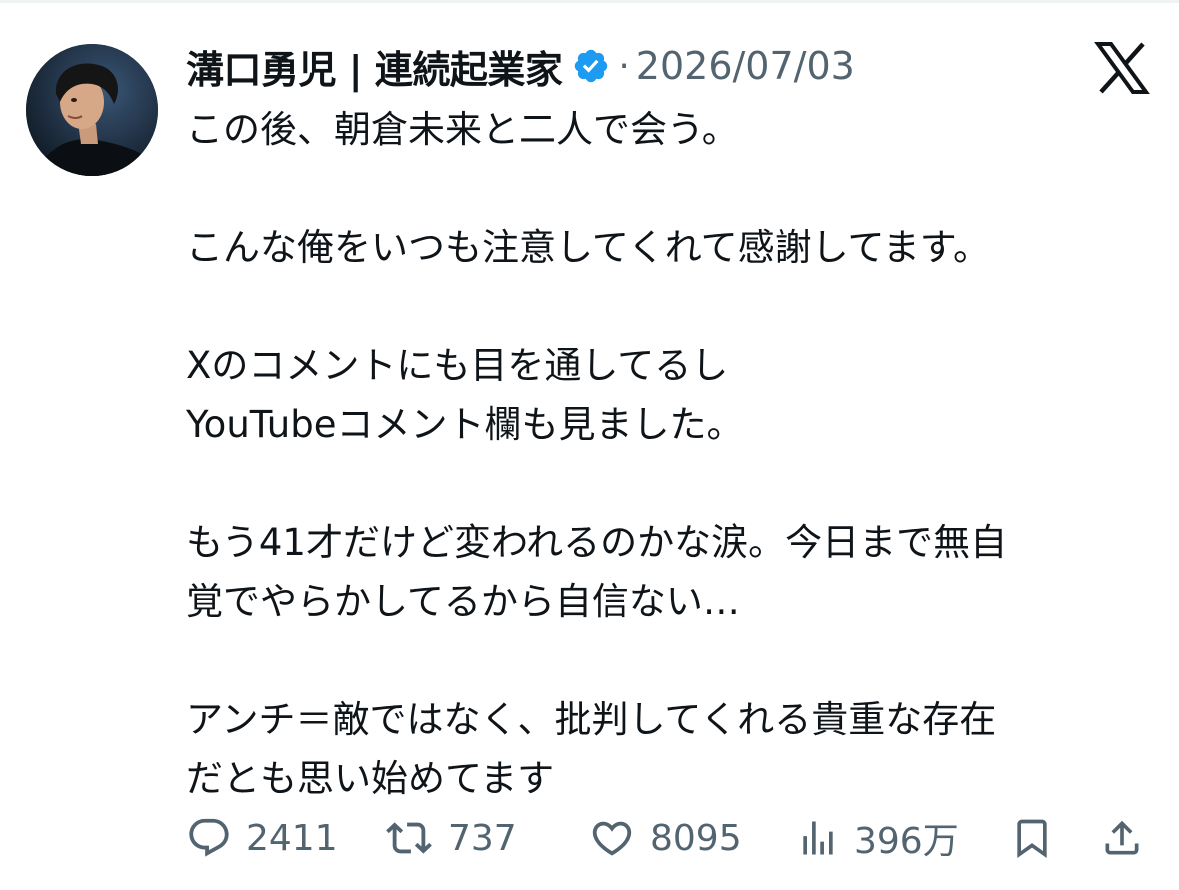  I want to click on tweet-date: 2026/07/03, so click(745, 66).